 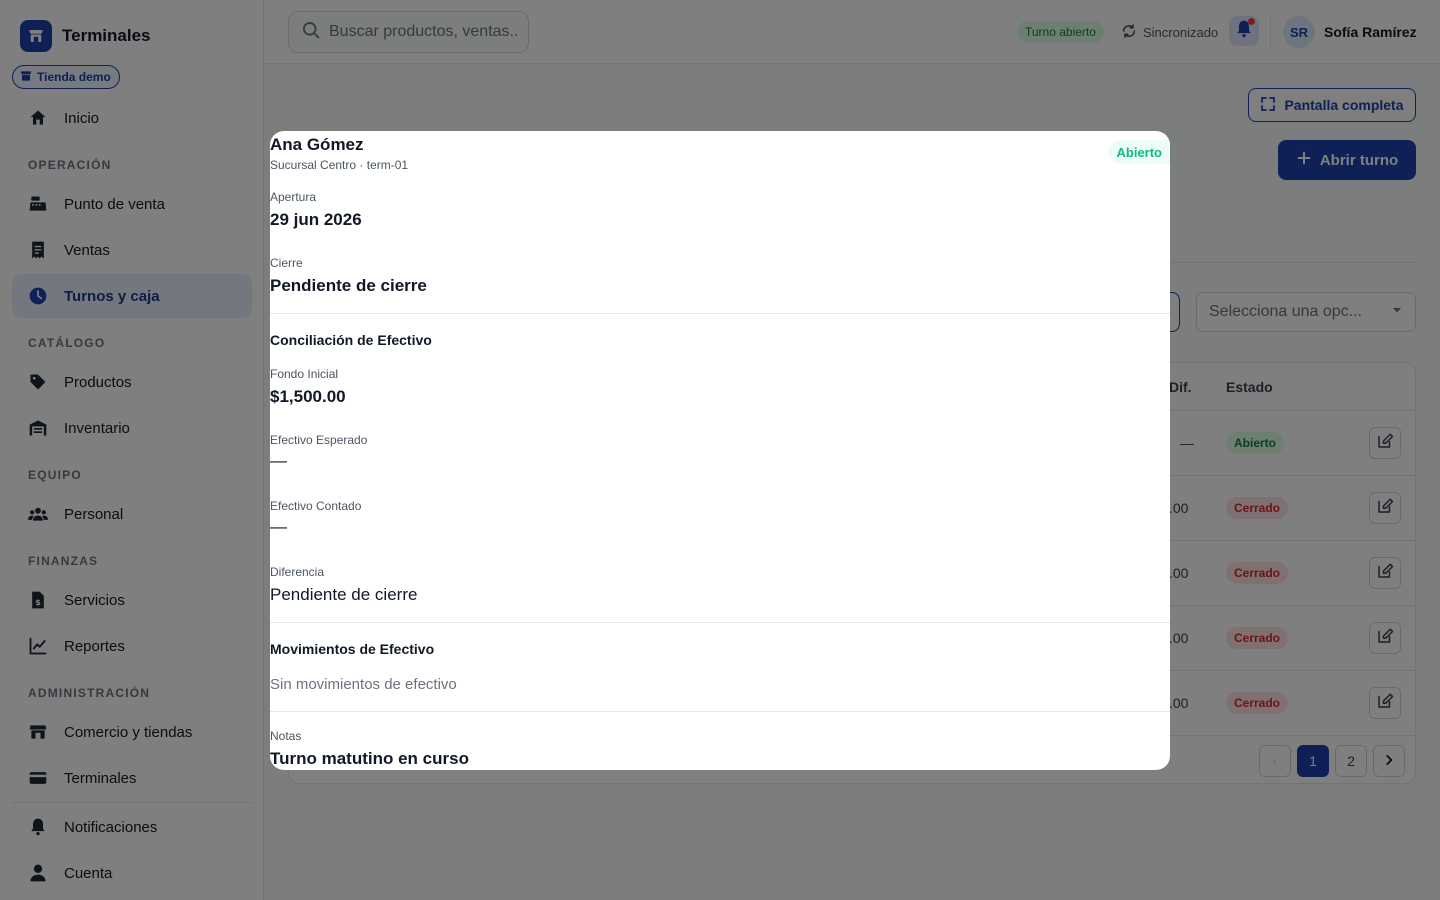 I want to click on cierre-value: Pendiente de cierre, so click(x=348, y=285).